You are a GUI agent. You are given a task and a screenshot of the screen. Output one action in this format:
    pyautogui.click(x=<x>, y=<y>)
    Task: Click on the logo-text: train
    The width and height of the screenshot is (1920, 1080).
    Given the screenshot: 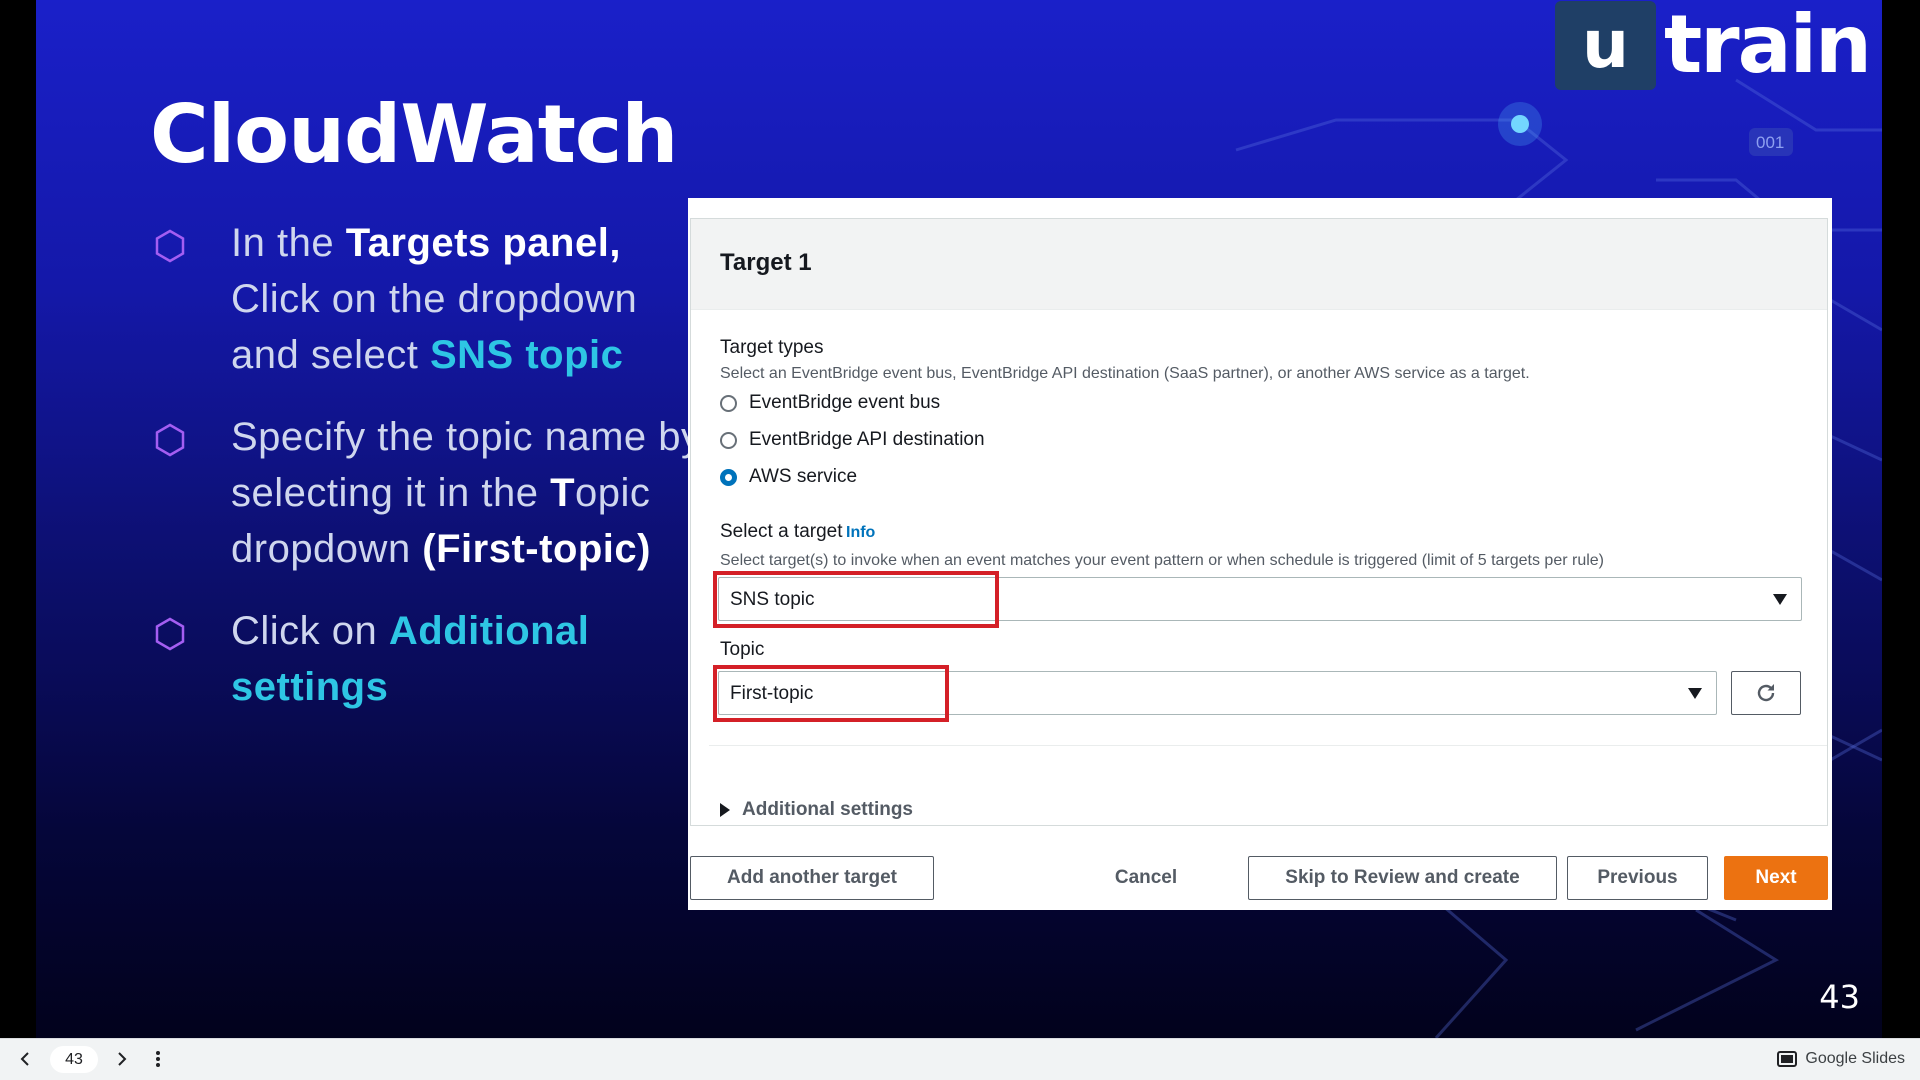 What is the action you would take?
    pyautogui.click(x=1767, y=45)
    